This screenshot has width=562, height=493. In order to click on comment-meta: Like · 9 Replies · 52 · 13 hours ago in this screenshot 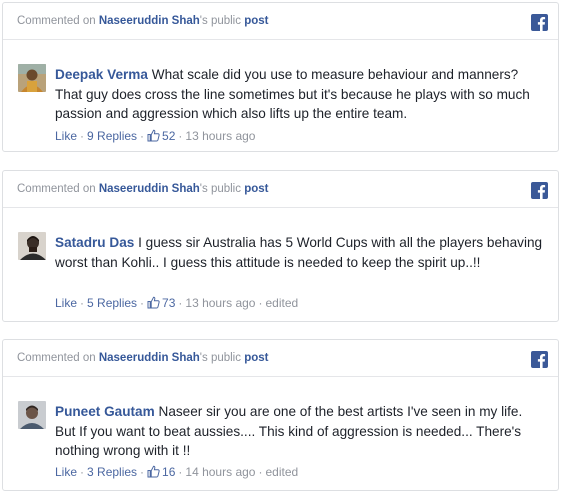, I will do `click(155, 137)`.